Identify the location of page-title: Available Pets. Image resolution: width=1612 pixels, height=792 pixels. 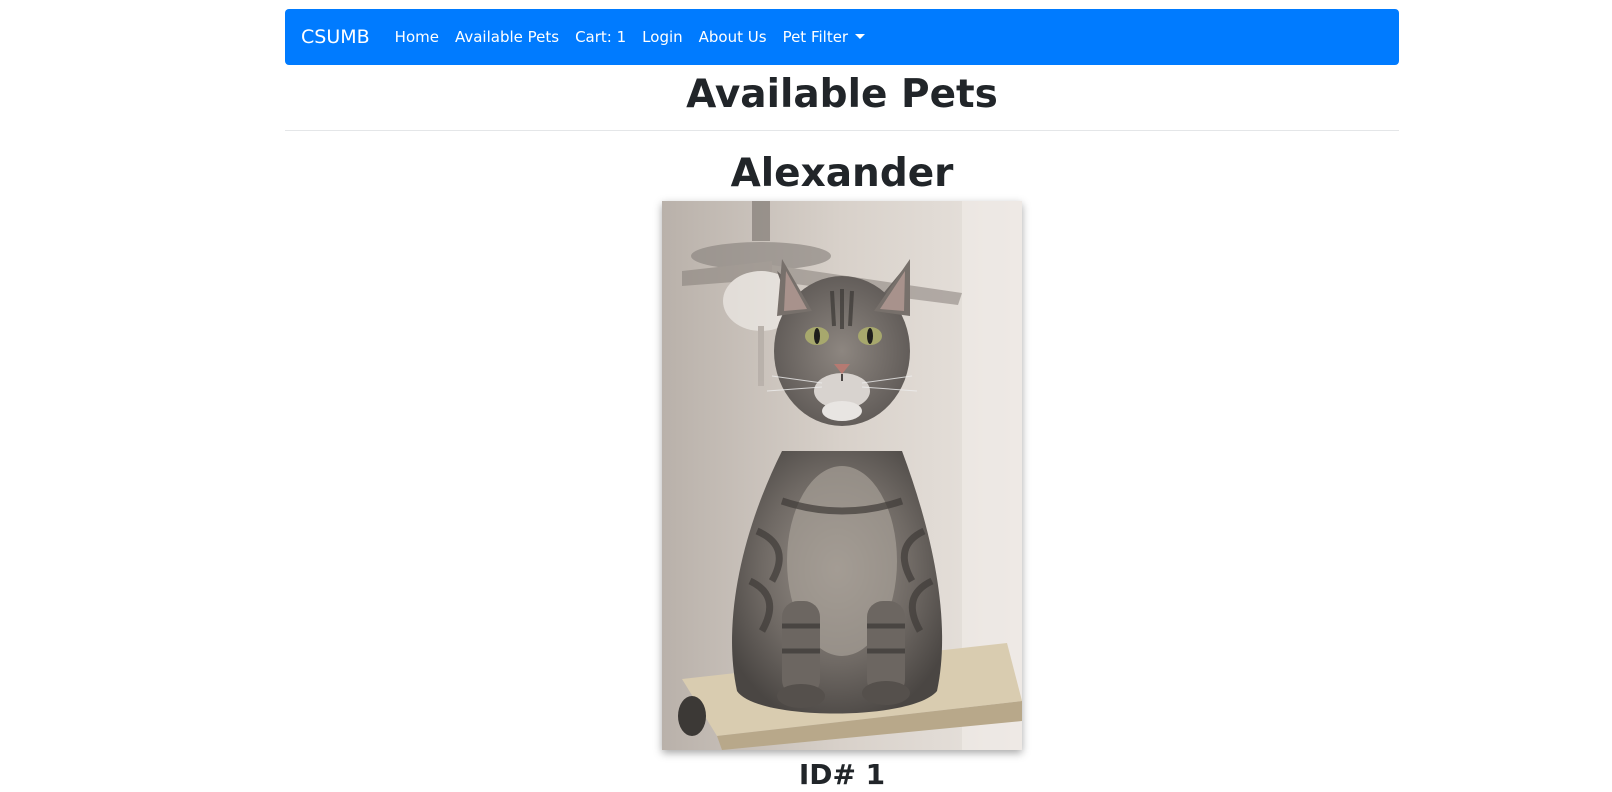
(842, 94).